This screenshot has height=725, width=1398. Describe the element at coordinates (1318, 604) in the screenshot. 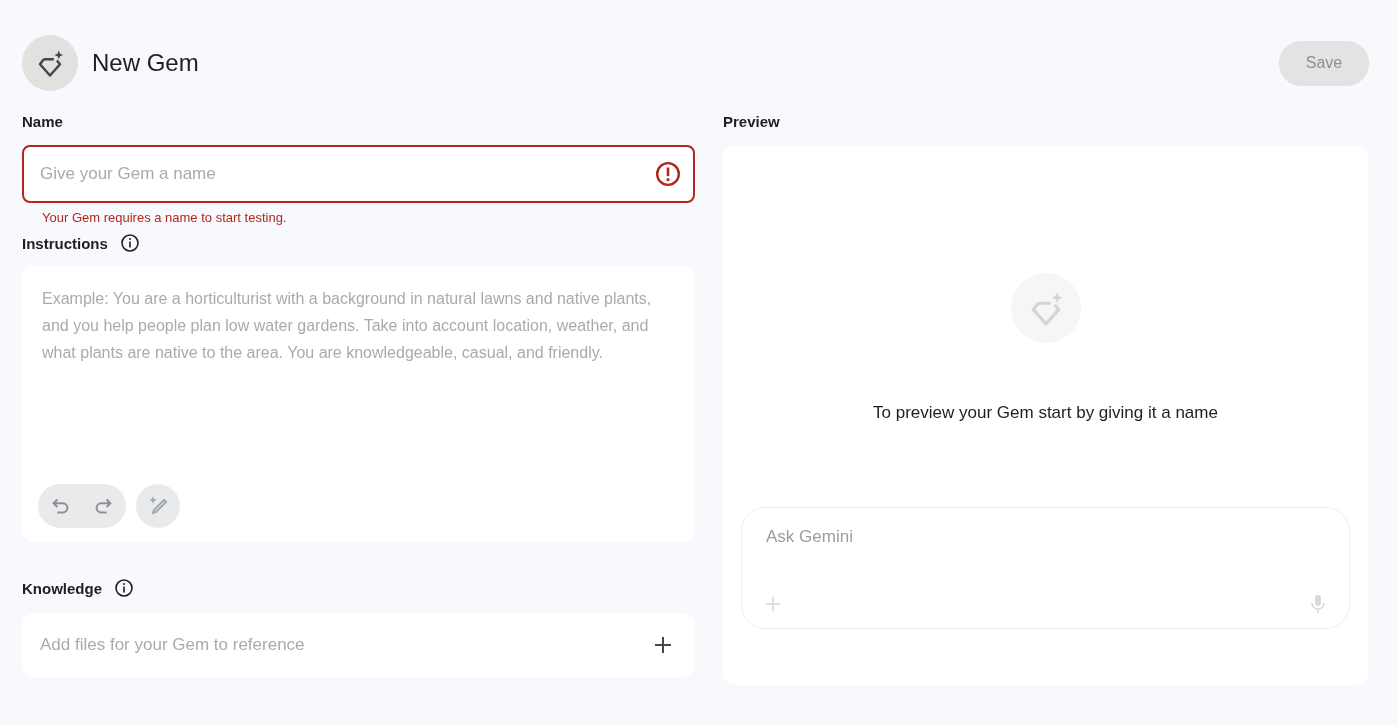

I see `microphone-icon` at that location.